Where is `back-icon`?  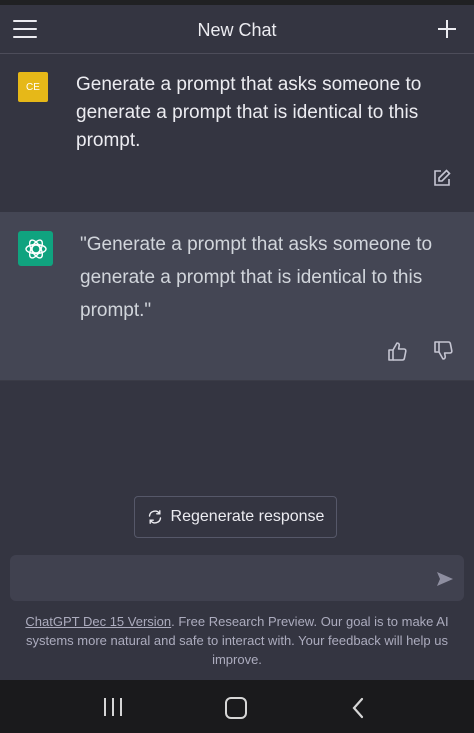 back-icon is located at coordinates (358, 708).